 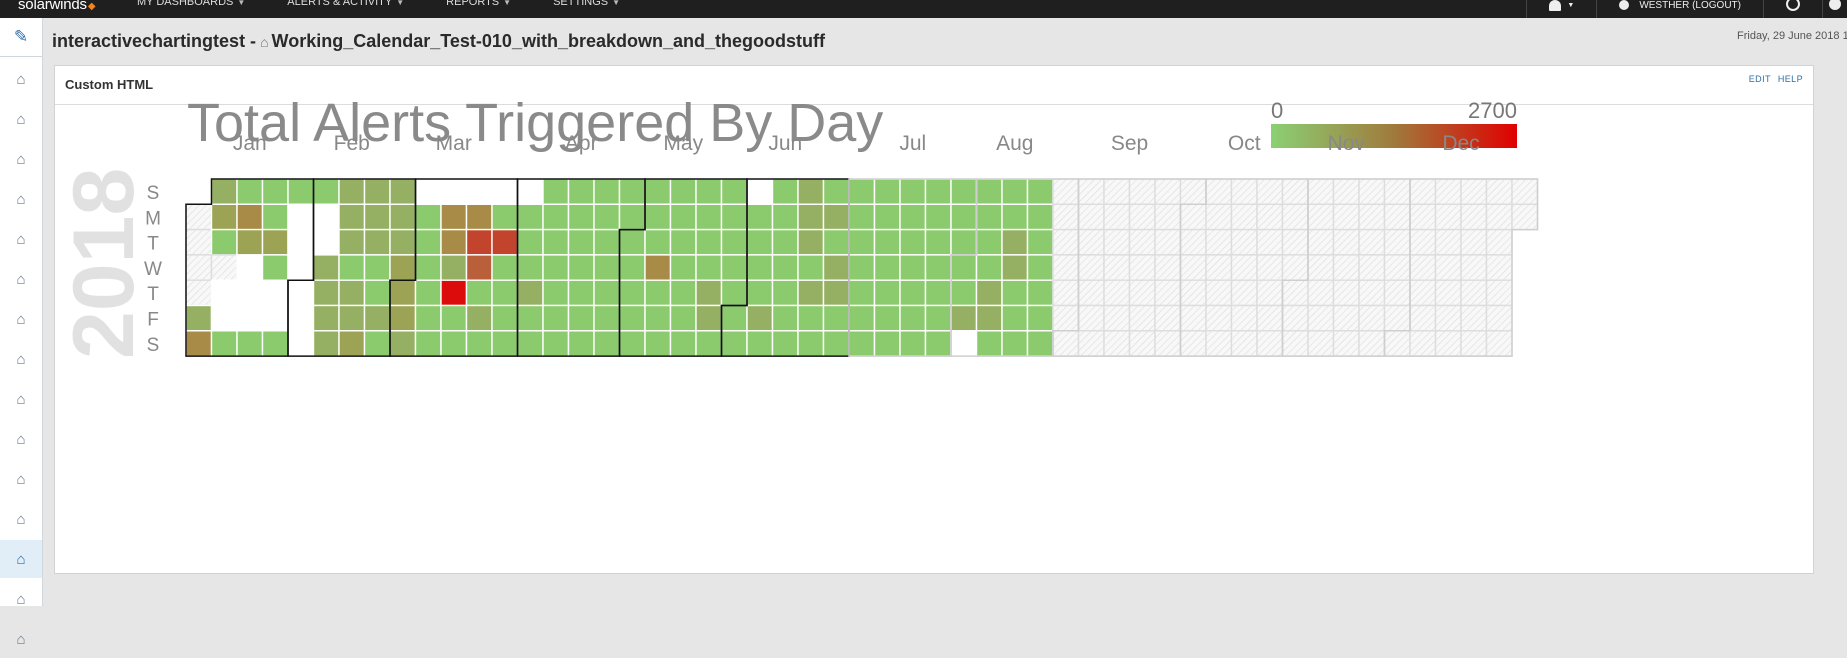 I want to click on weekday-label: S, so click(x=153, y=345).